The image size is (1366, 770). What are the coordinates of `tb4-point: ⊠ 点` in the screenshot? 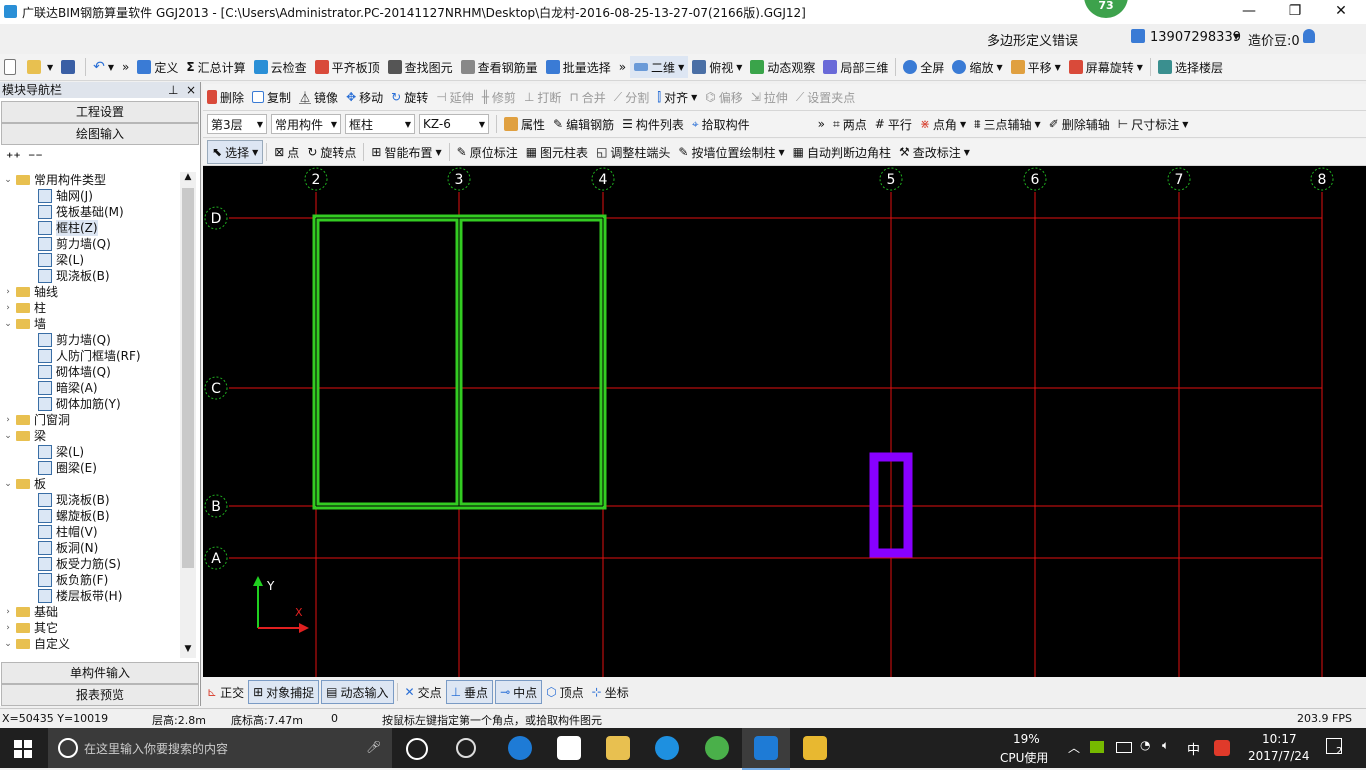 It's located at (286, 152).